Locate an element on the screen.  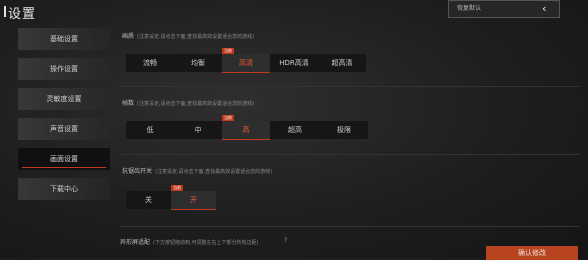
framerate-option-low: 低 is located at coordinates (150, 130).